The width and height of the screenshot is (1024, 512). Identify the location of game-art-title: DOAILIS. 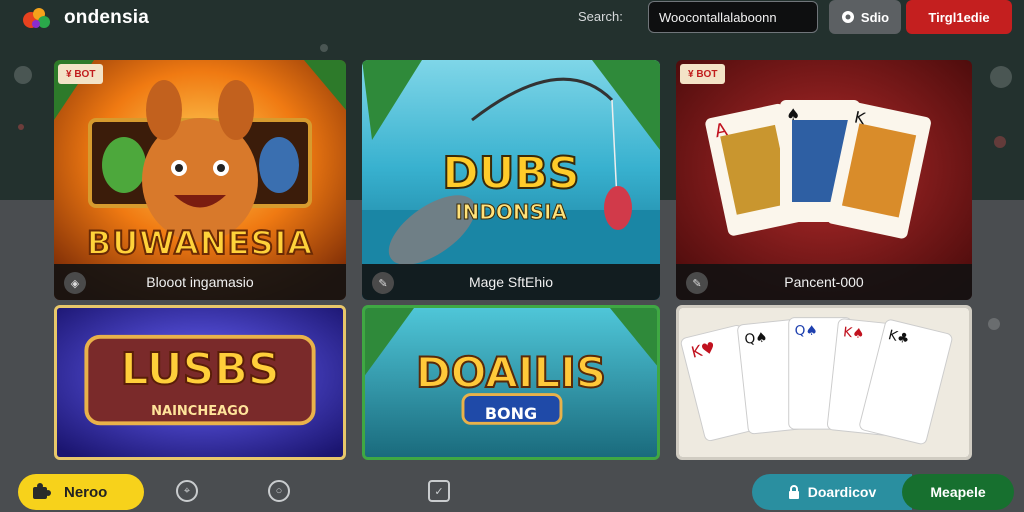
(511, 372).